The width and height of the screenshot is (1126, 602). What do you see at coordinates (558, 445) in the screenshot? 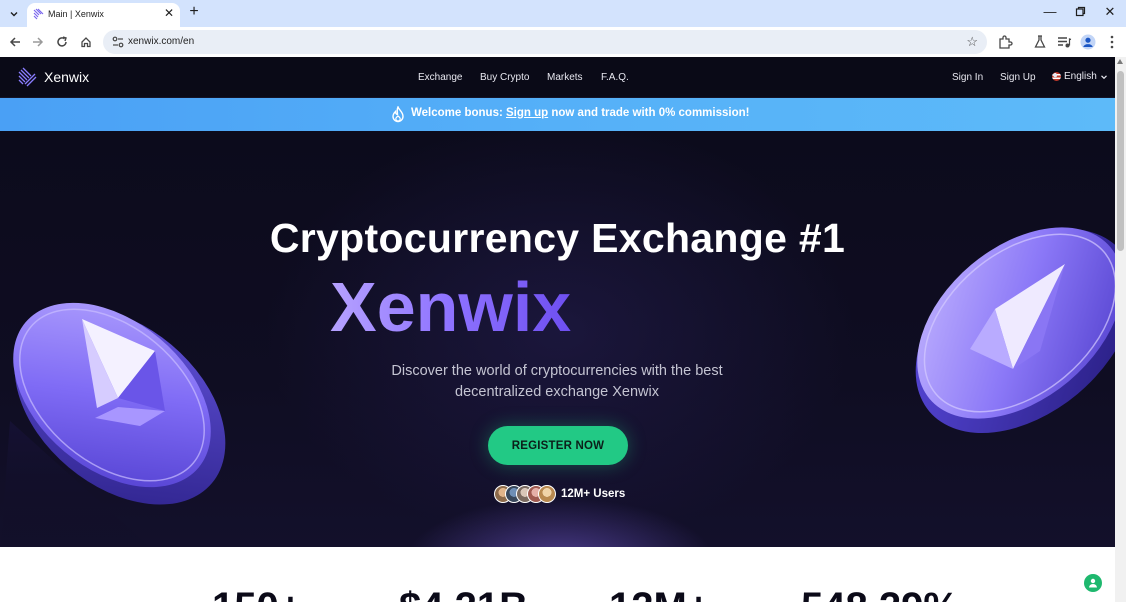
I see `register-now-button: REGISTER NOW` at bounding box center [558, 445].